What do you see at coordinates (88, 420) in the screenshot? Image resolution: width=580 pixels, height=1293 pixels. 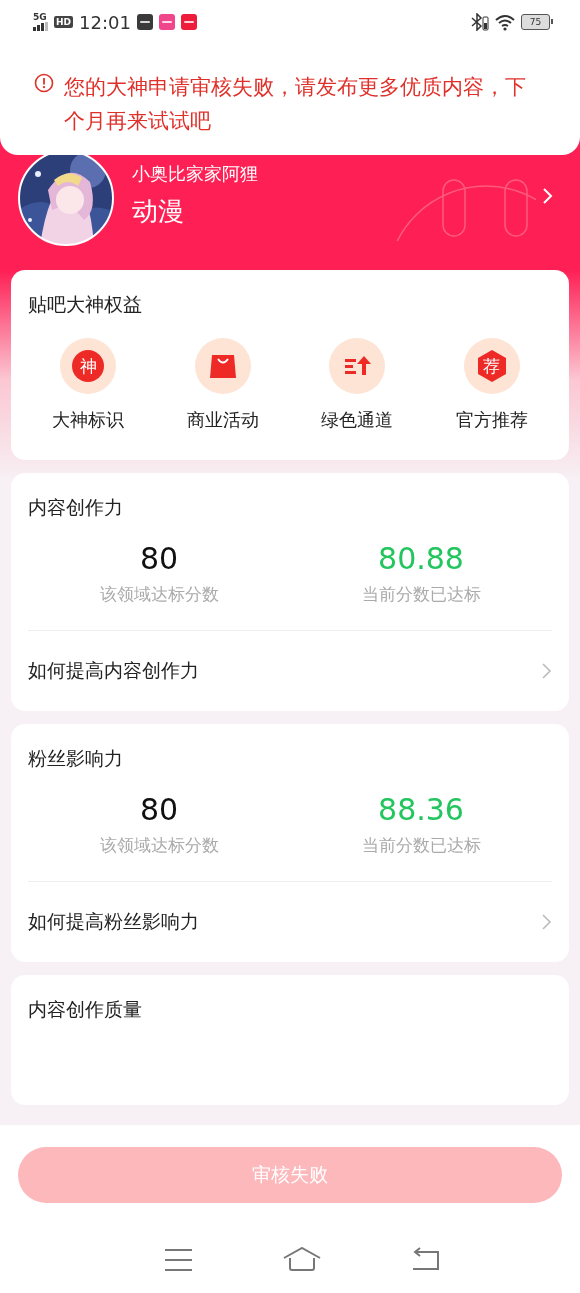 I see `benefit-label: 大神标识` at bounding box center [88, 420].